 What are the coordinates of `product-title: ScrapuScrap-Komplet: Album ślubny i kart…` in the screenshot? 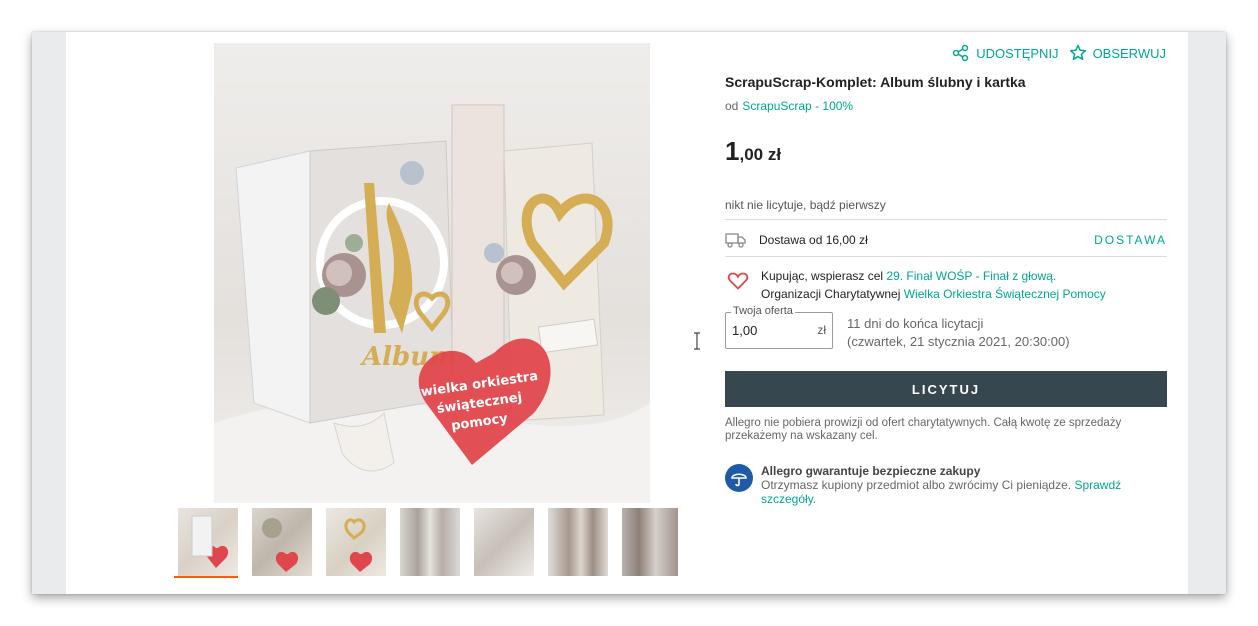 It's located at (875, 82).